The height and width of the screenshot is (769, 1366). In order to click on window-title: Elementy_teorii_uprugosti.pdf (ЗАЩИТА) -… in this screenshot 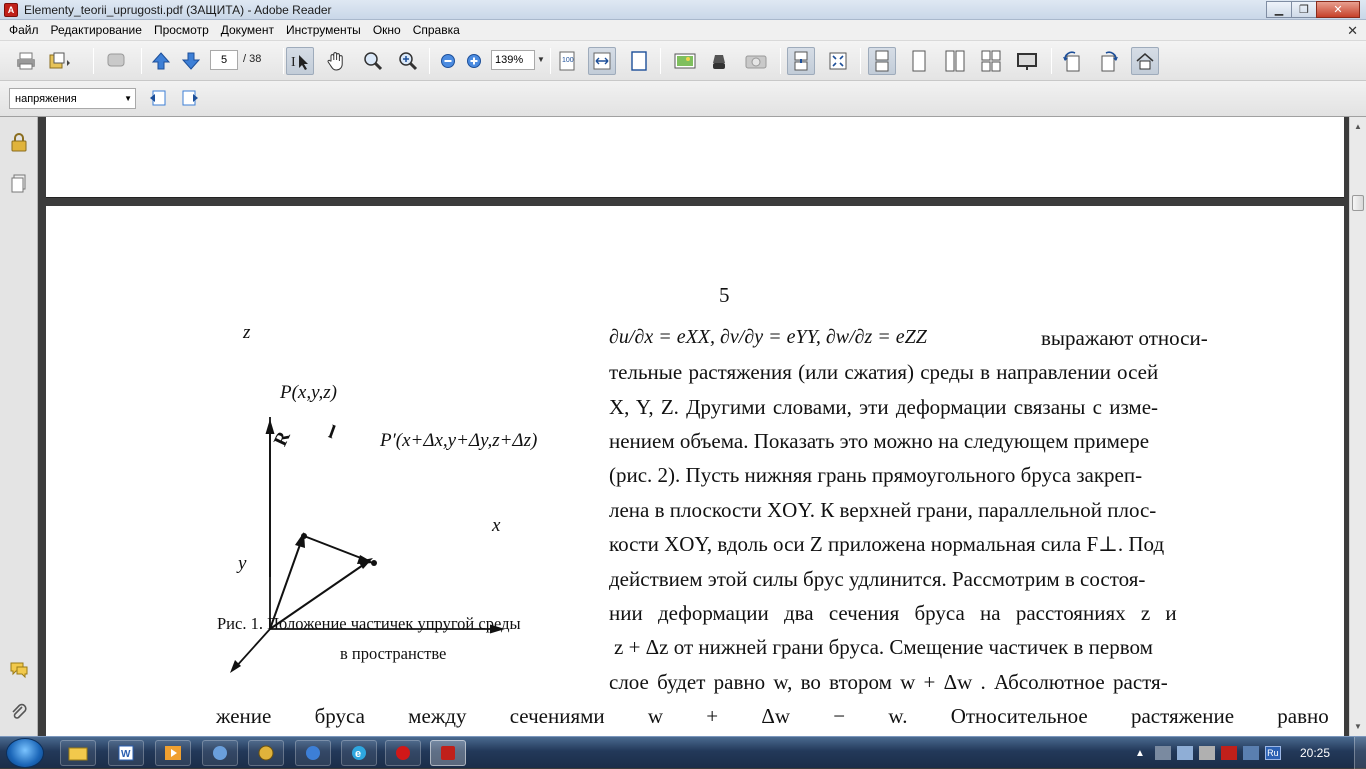, I will do `click(178, 9)`.